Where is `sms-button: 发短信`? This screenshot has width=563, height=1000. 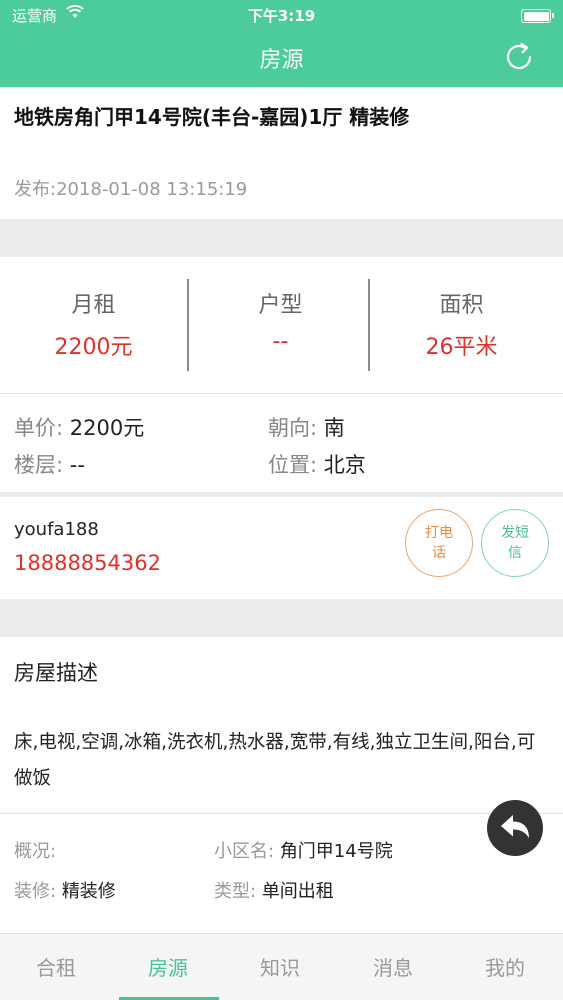 sms-button: 发短信 is located at coordinates (515, 543).